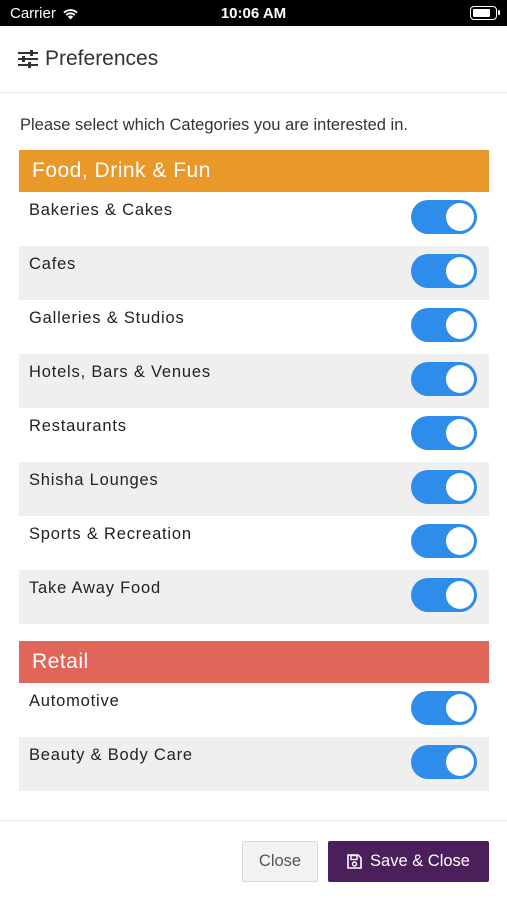 The height and width of the screenshot is (900, 507). Describe the element at coordinates (78, 426) in the screenshot. I see `item-label: Restaurants` at that location.